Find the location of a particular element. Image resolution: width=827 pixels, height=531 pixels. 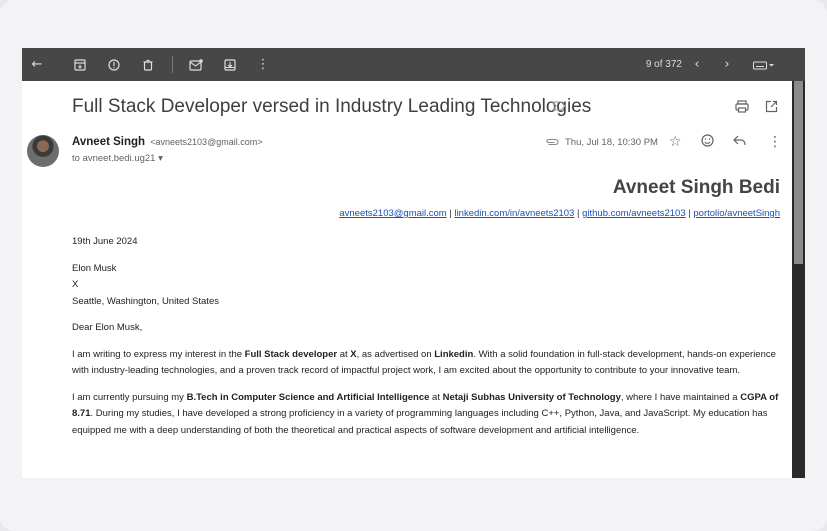

important-label-icon is located at coordinates (558, 106).